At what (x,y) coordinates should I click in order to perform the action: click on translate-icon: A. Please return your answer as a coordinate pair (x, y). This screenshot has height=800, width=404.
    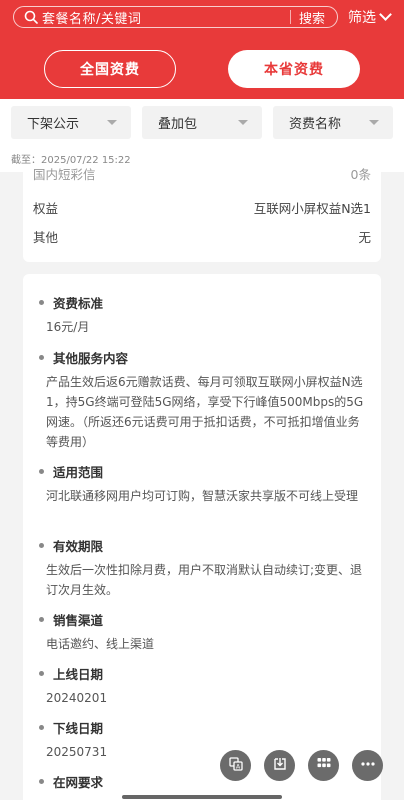
    Looking at the image, I should click on (236, 766).